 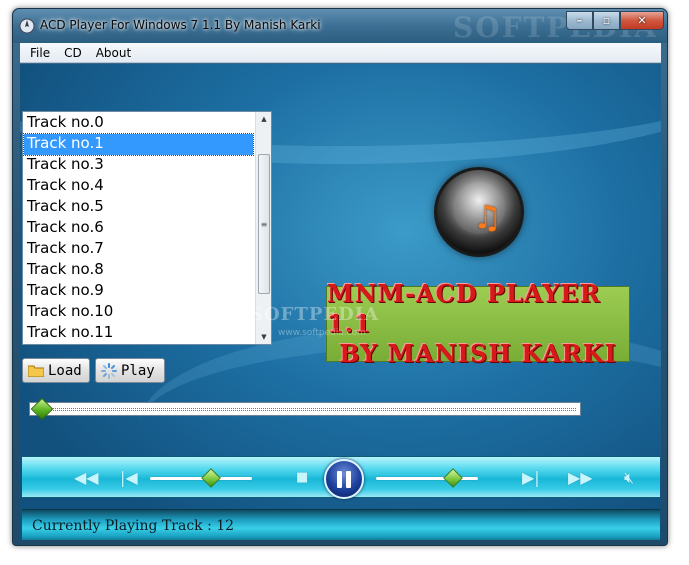 I want to click on window-controls: – ▫ ✕, so click(x=615, y=20).